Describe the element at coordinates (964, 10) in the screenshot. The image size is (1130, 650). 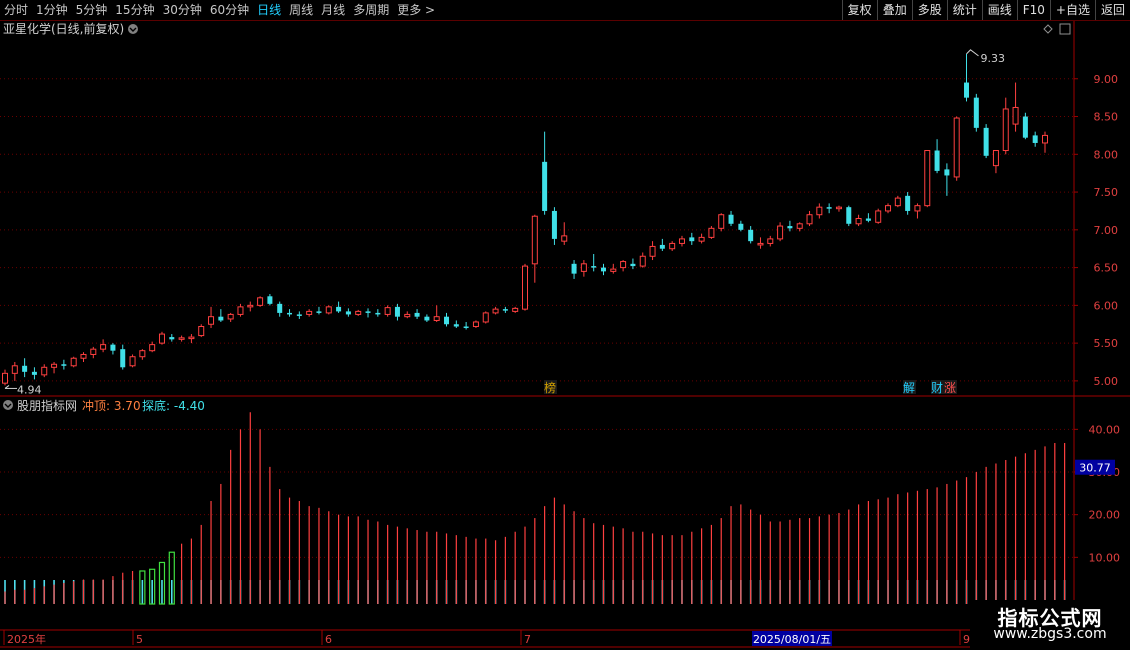
I see `action-button-3: 统计` at that location.